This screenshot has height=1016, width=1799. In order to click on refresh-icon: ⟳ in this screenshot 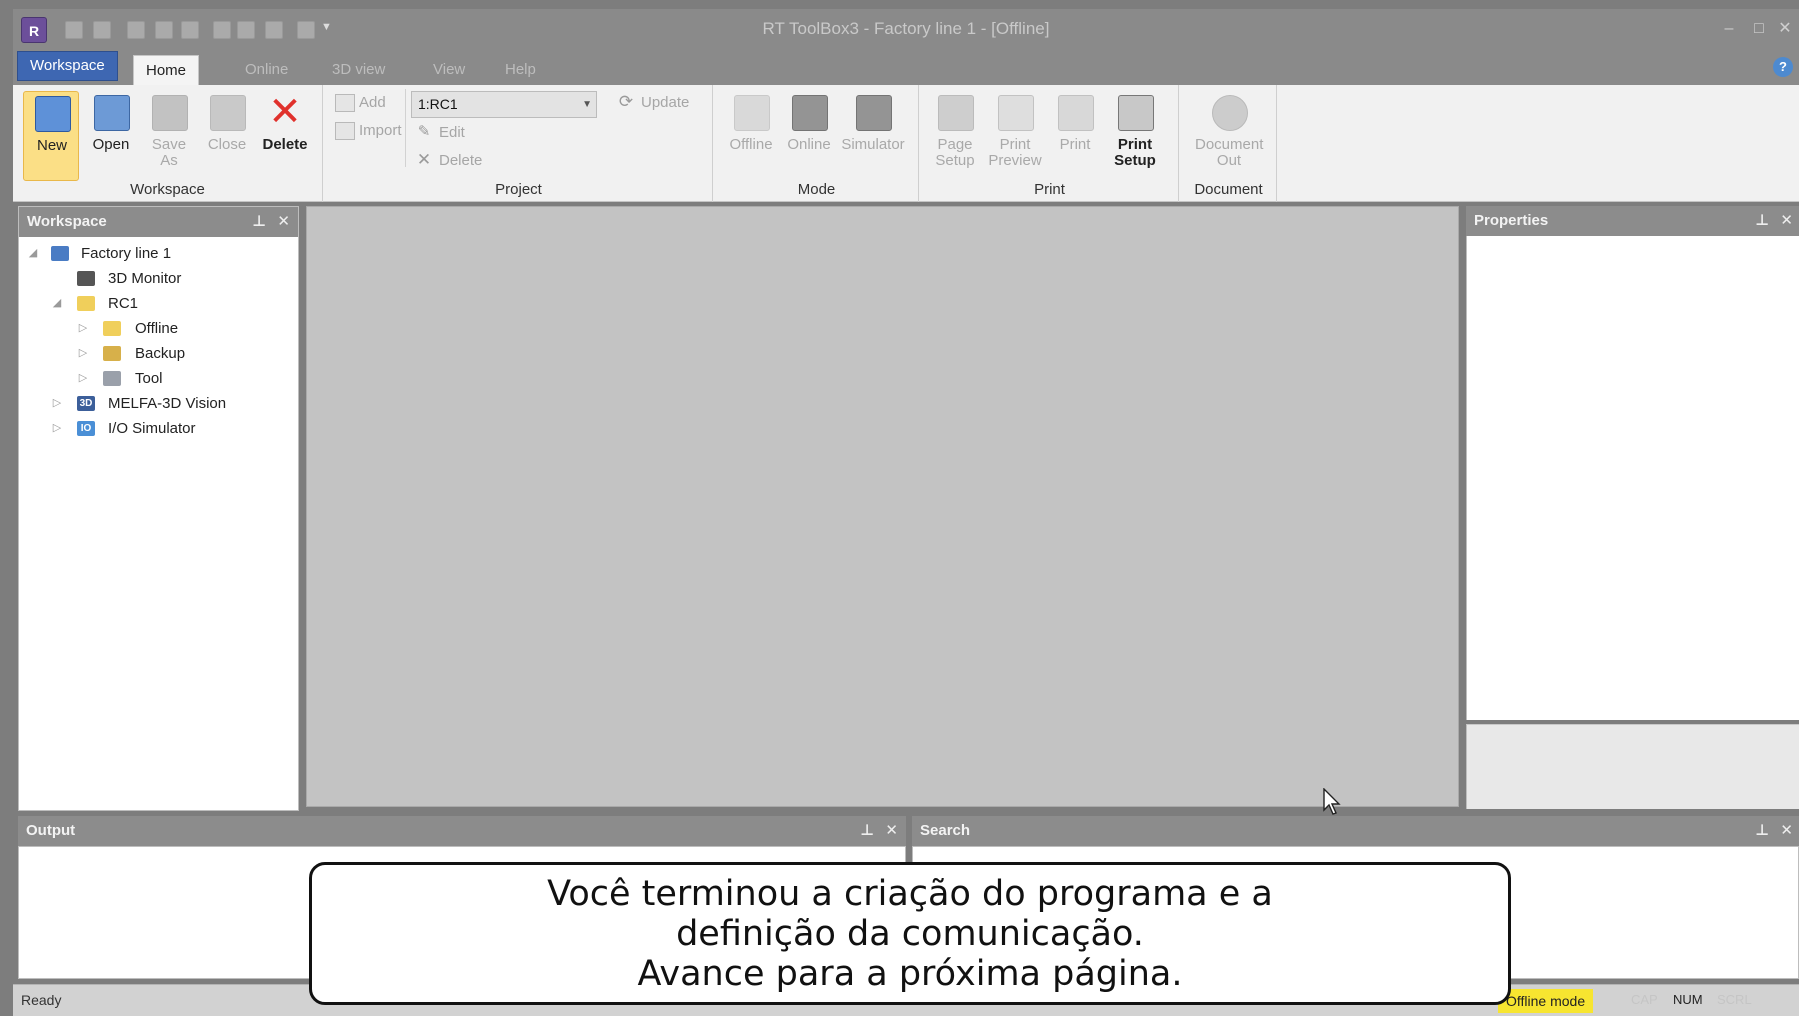, I will do `click(626, 101)`.